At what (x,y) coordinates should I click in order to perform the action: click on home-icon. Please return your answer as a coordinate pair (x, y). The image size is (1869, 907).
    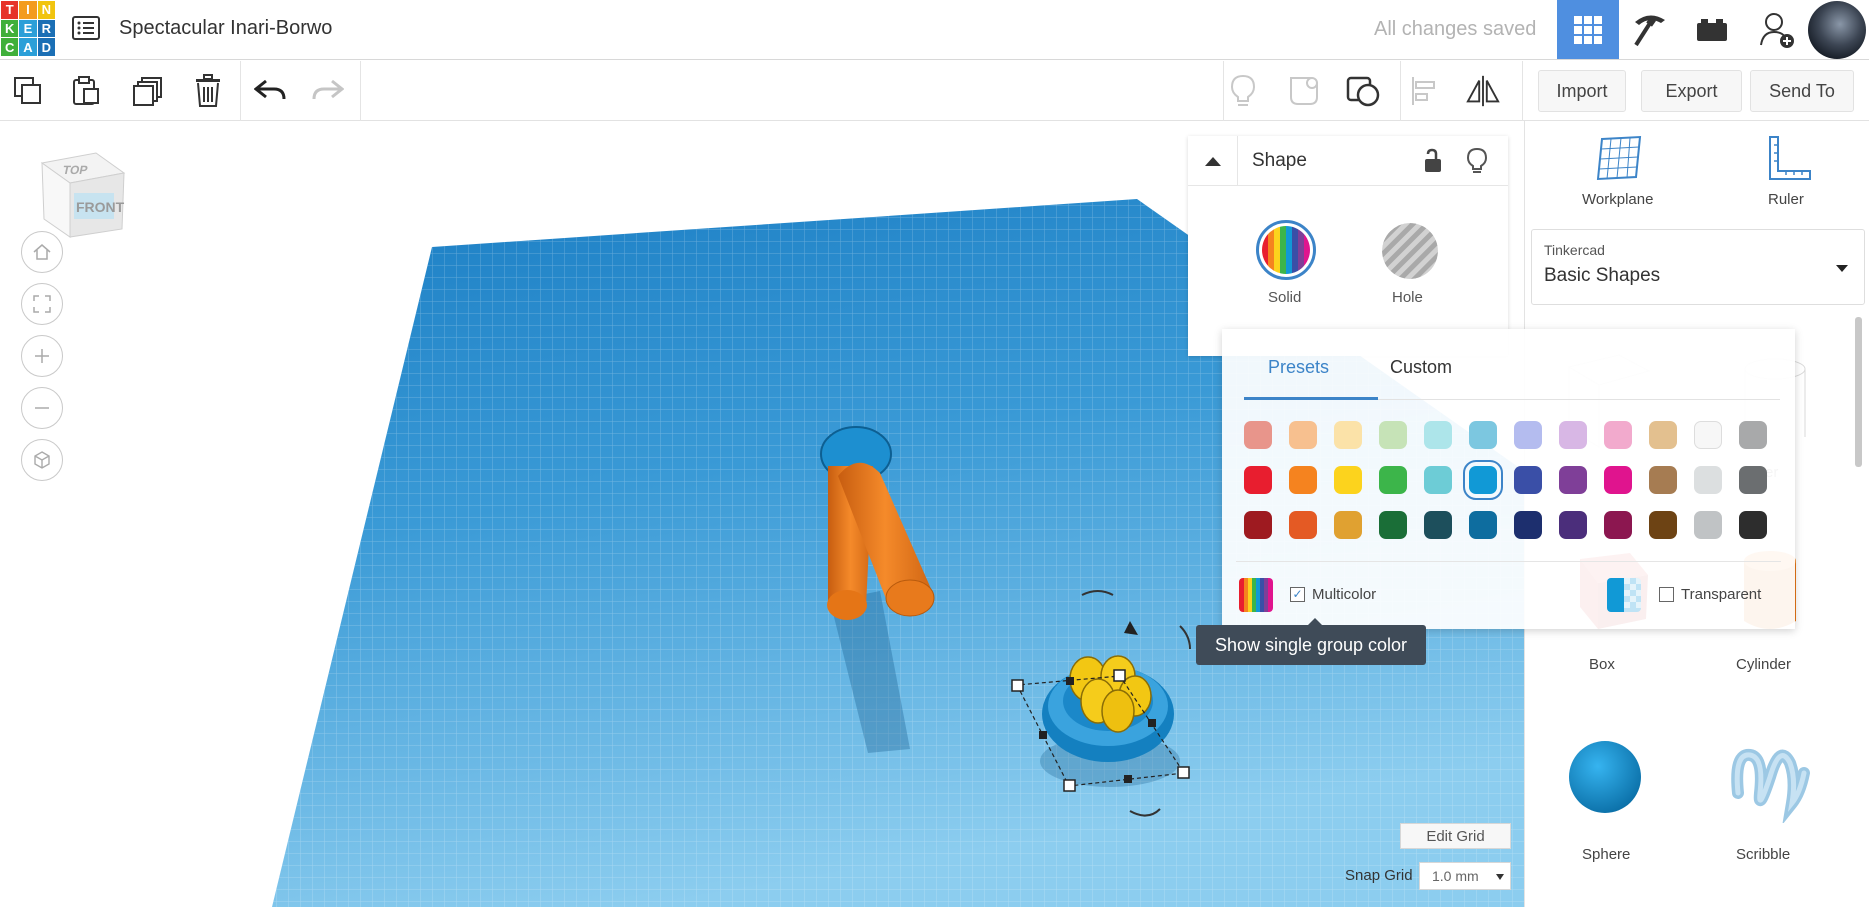
    Looking at the image, I should click on (42, 252).